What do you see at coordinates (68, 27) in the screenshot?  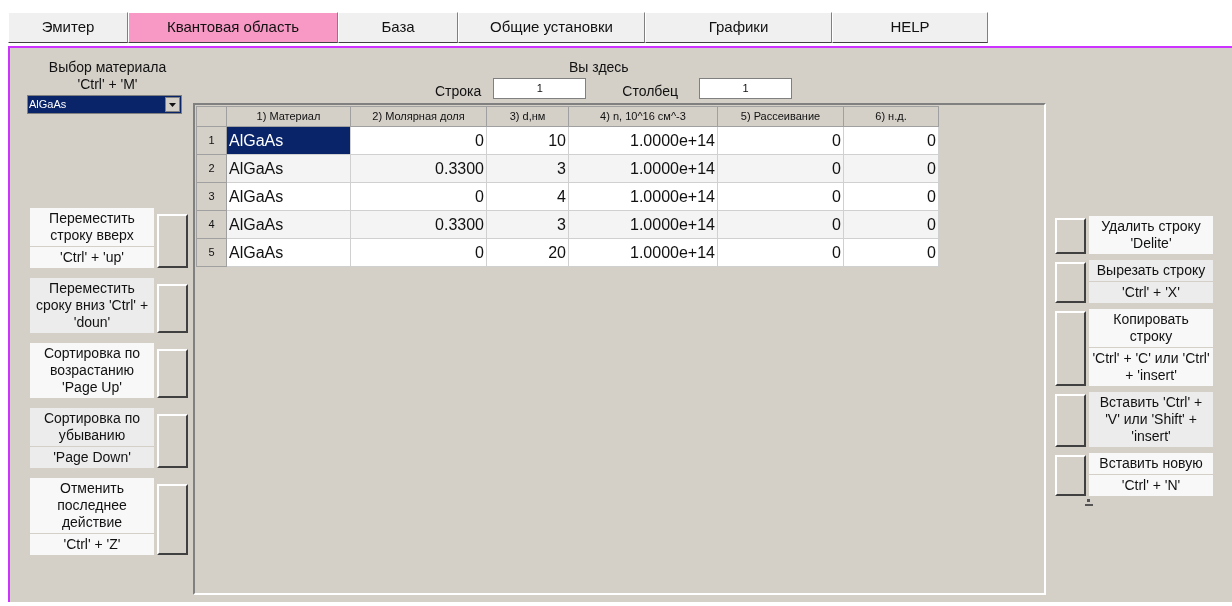 I see `tab: Эмитер` at bounding box center [68, 27].